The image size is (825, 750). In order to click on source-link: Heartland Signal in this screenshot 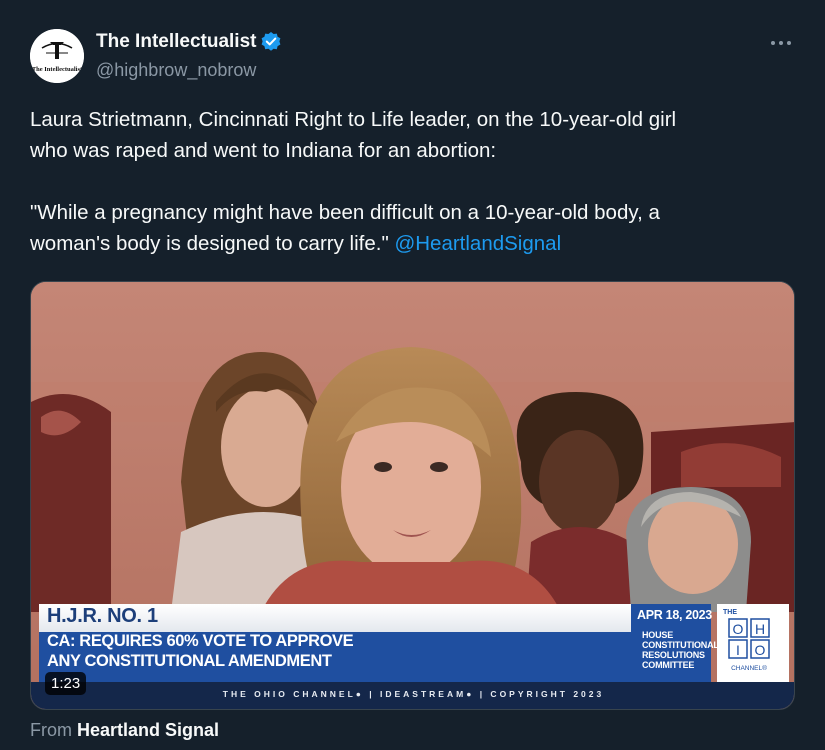, I will do `click(148, 730)`.